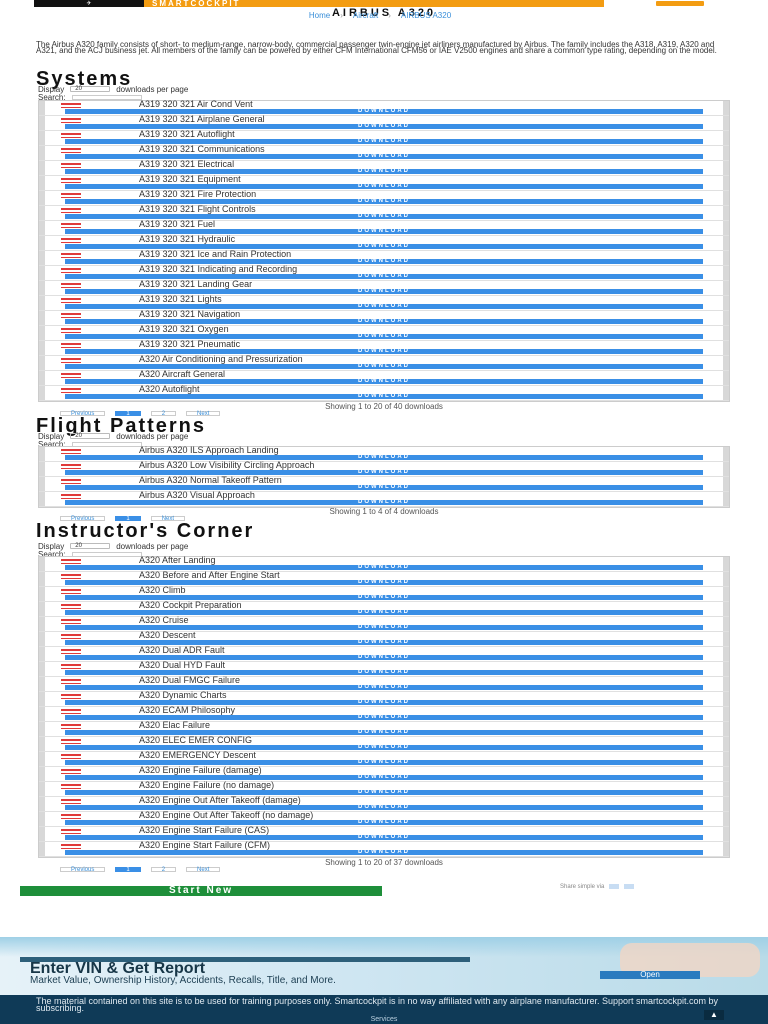  What do you see at coordinates (197, 755) in the screenshot?
I see `download-title: A320 EMERGENCY Descent` at bounding box center [197, 755].